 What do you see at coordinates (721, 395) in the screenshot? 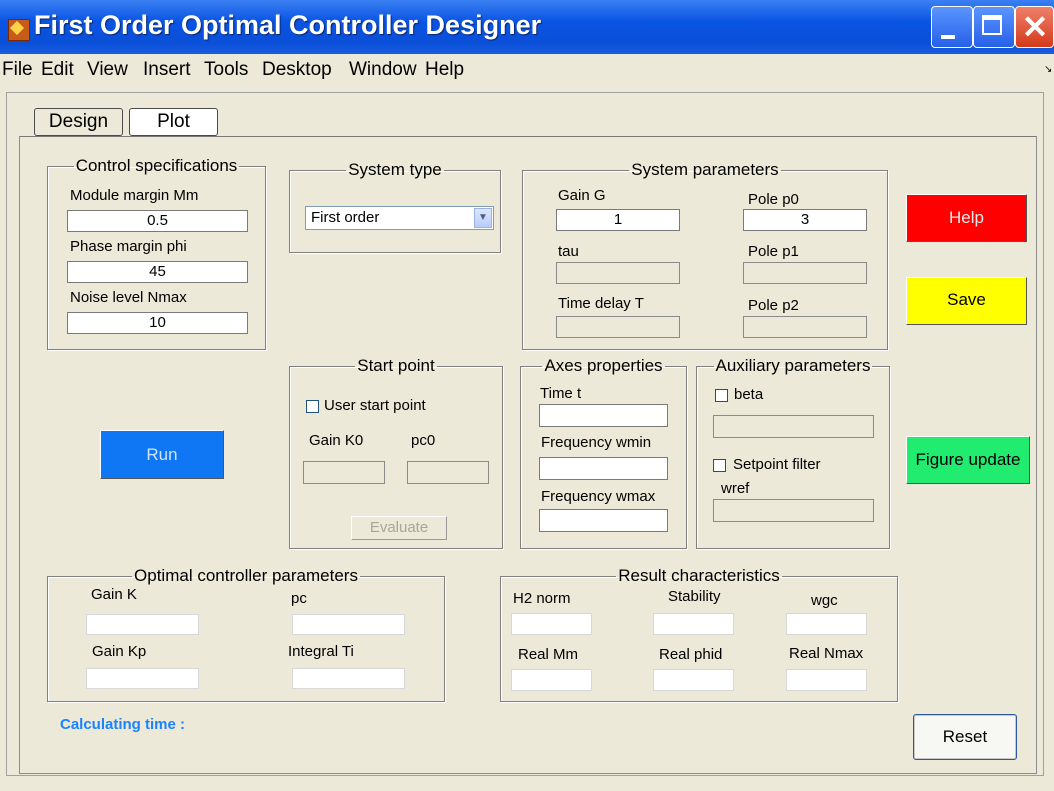
I see `beta-checkbox` at bounding box center [721, 395].